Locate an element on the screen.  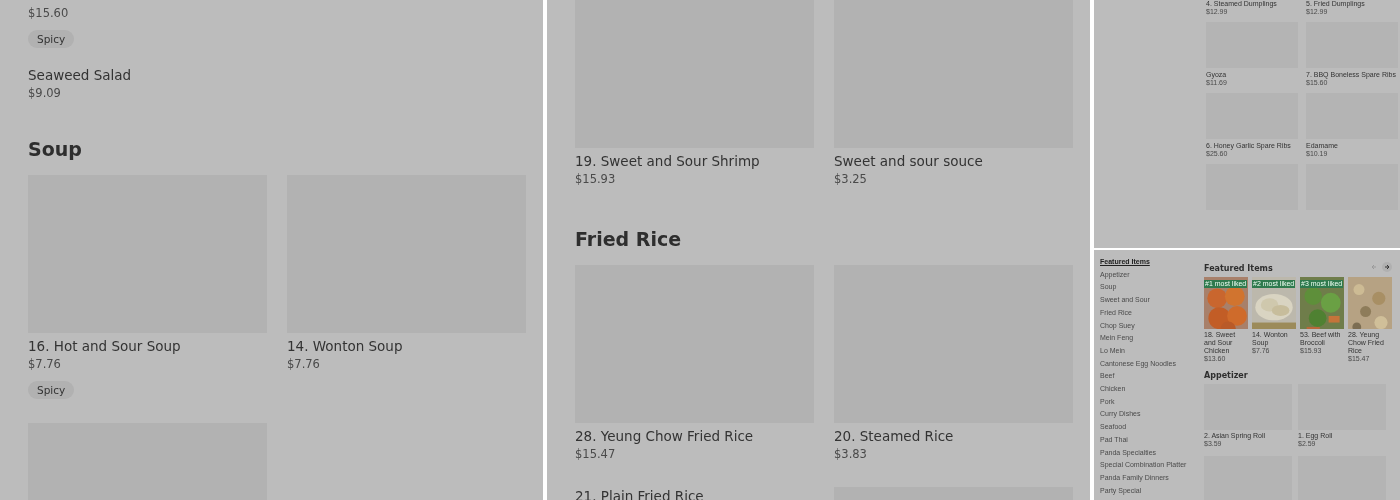
item-price: $15.93 is located at coordinates (596, 179).